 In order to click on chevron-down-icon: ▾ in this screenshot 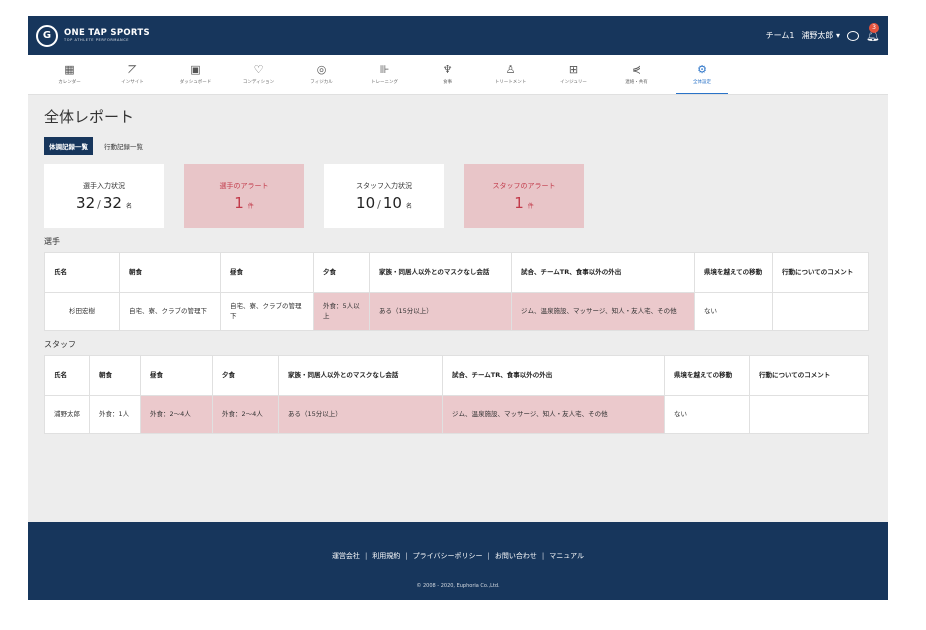, I will do `click(837, 35)`.